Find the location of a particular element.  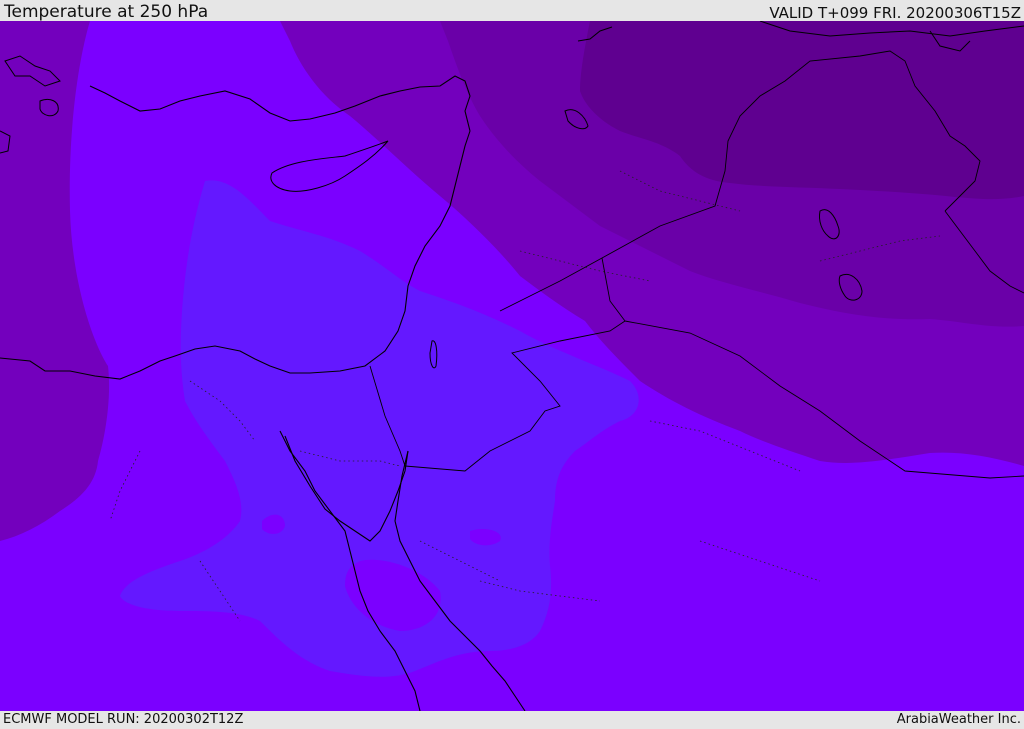

model-run: ECMWF MODEL RUN: 20200302T12Z is located at coordinates (123, 719).